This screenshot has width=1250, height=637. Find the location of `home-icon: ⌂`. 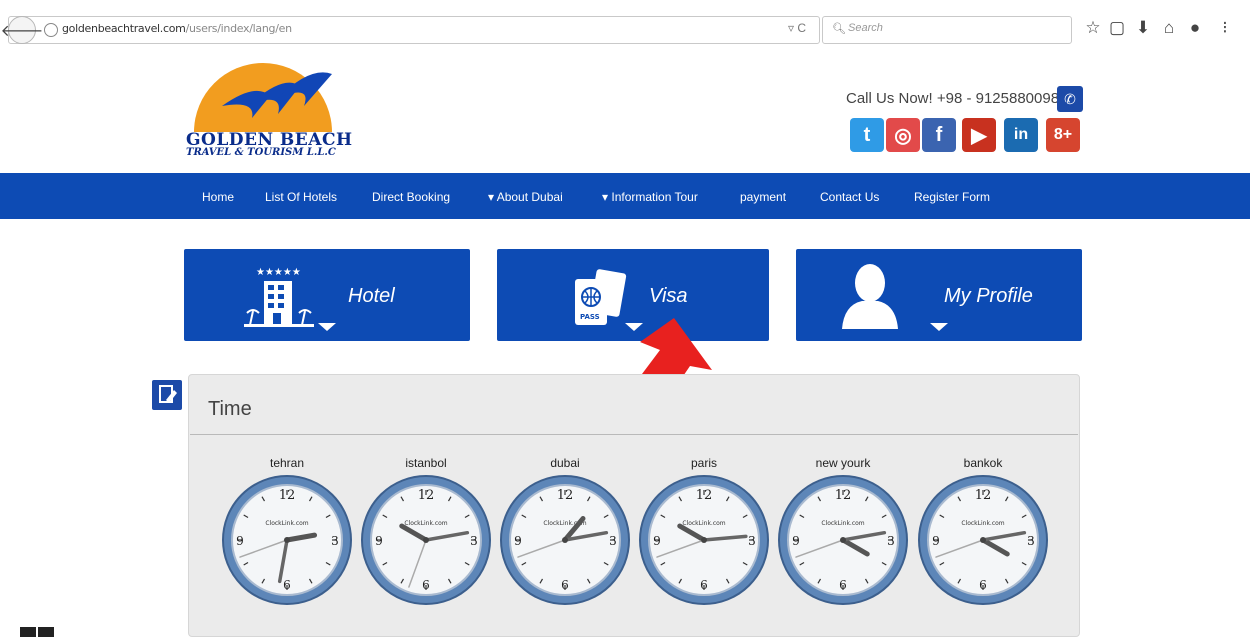

home-icon: ⌂ is located at coordinates (1169, 28).